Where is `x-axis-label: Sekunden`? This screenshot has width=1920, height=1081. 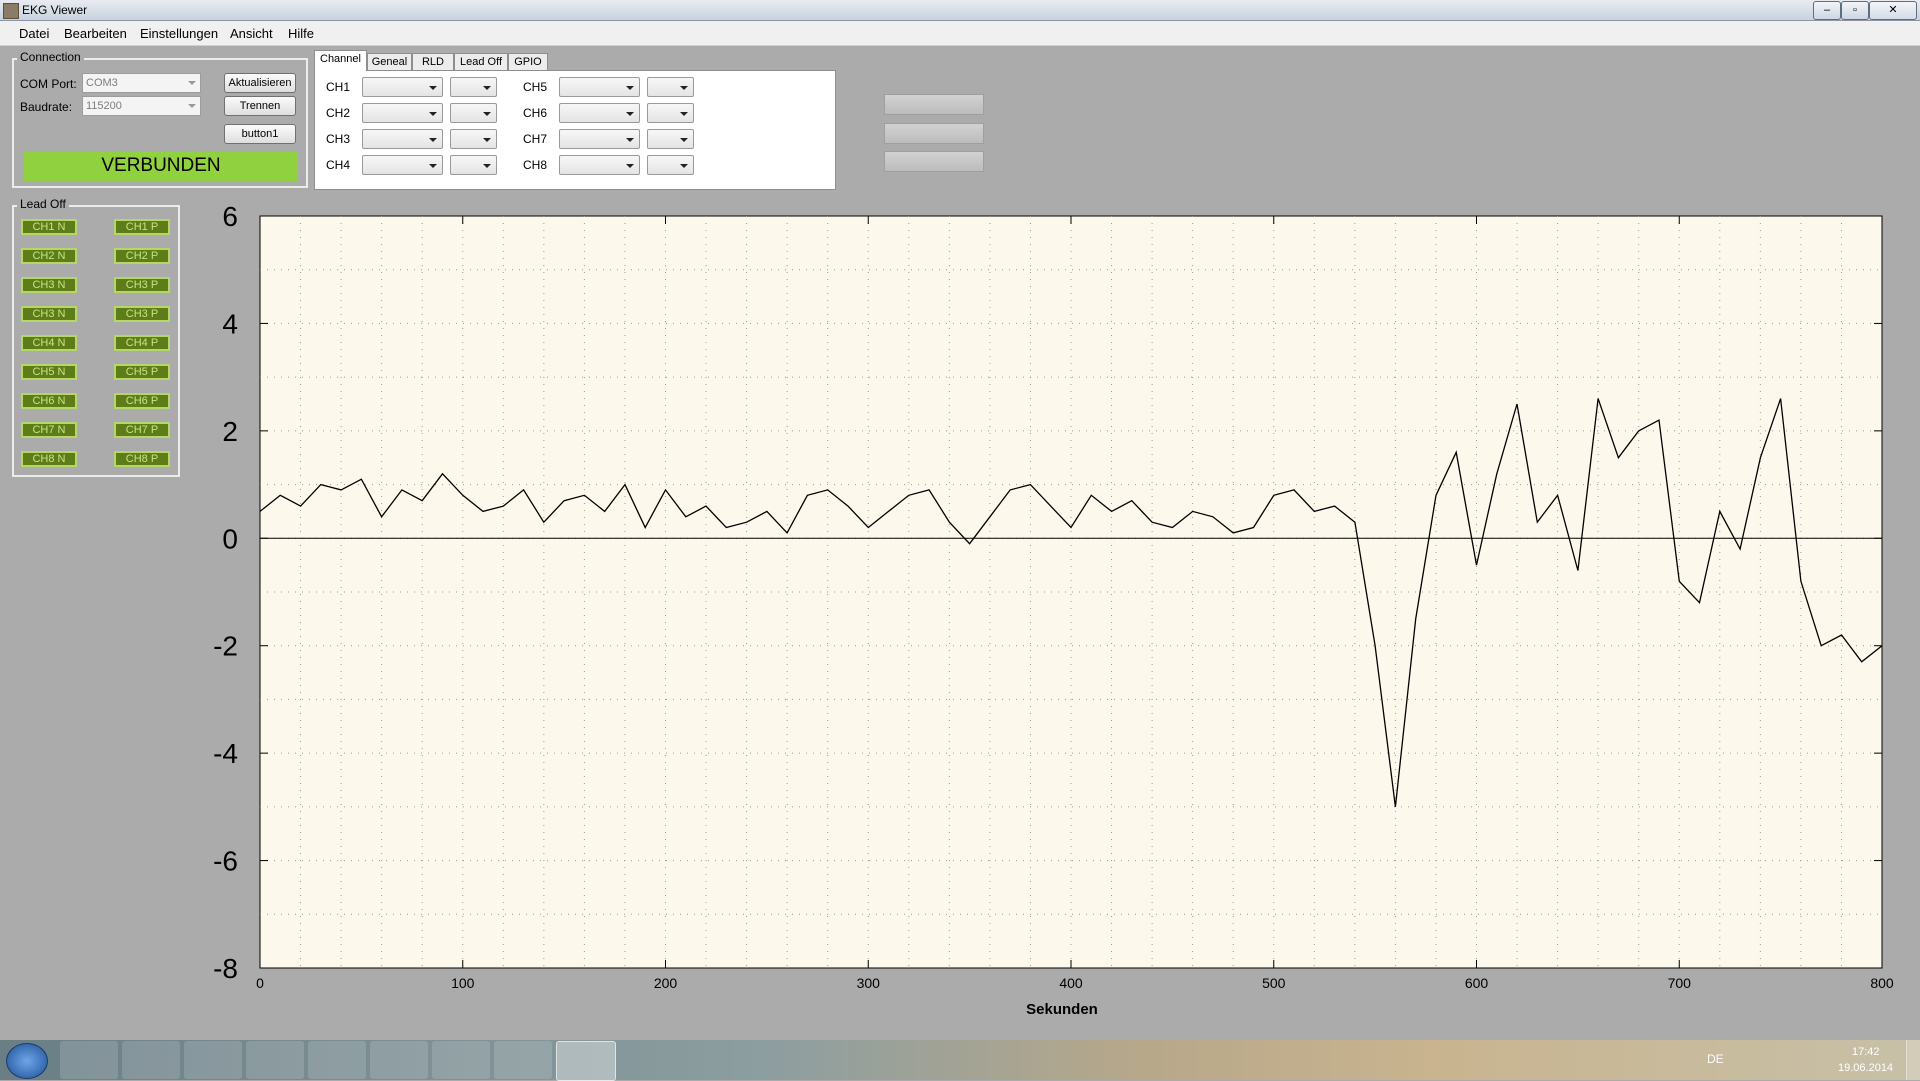
x-axis-label: Sekunden is located at coordinates (1062, 1009).